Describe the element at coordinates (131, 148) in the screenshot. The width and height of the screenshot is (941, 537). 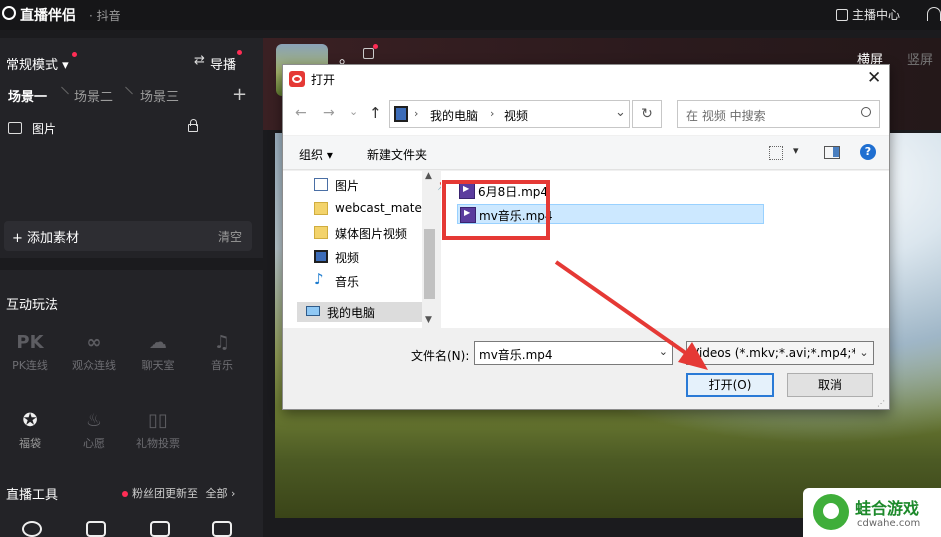
I see `scene-panel: 常规模式 ▾ ⇄ 导播 场景一 场景二 场景三 + 图片 + 添加素材 清空` at that location.